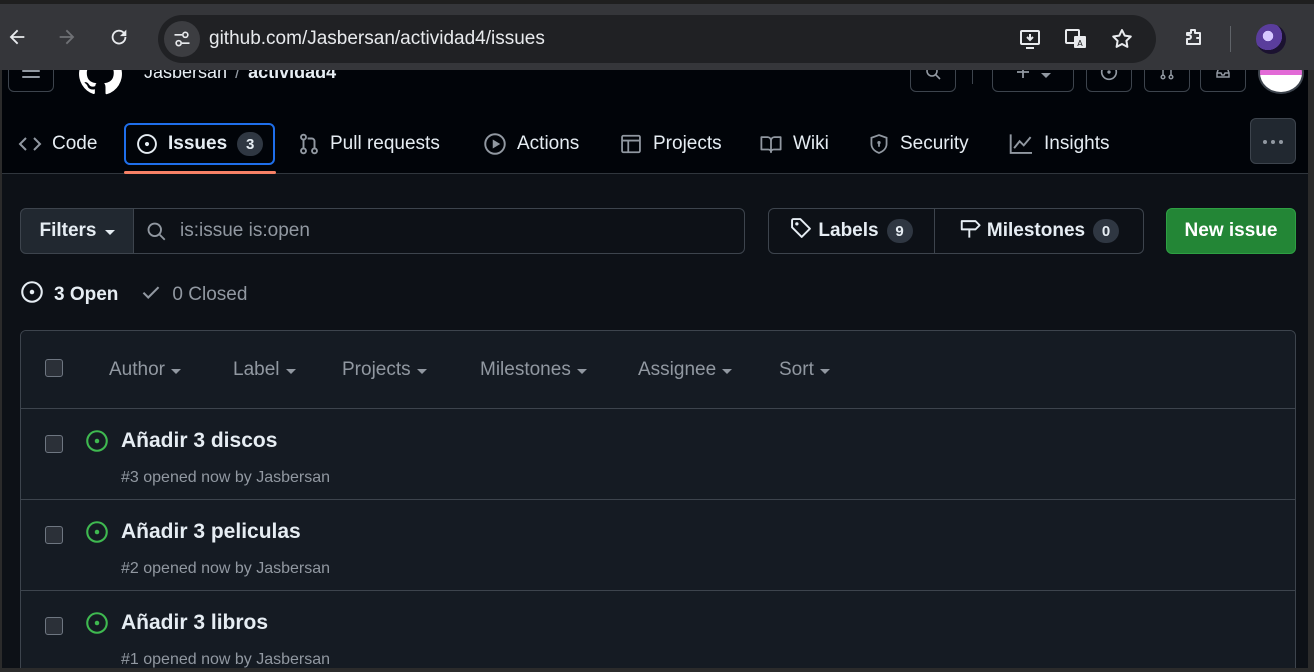 The width and height of the screenshot is (1314, 672). Describe the element at coordinates (1021, 144) in the screenshot. I see `graph-icon` at that location.